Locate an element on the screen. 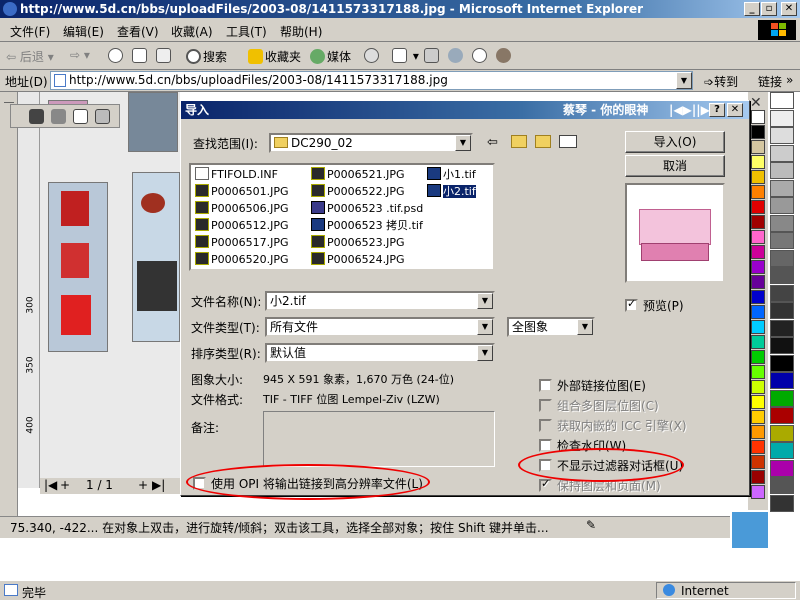  add-page-after-icon: + is located at coordinates (143, 485).